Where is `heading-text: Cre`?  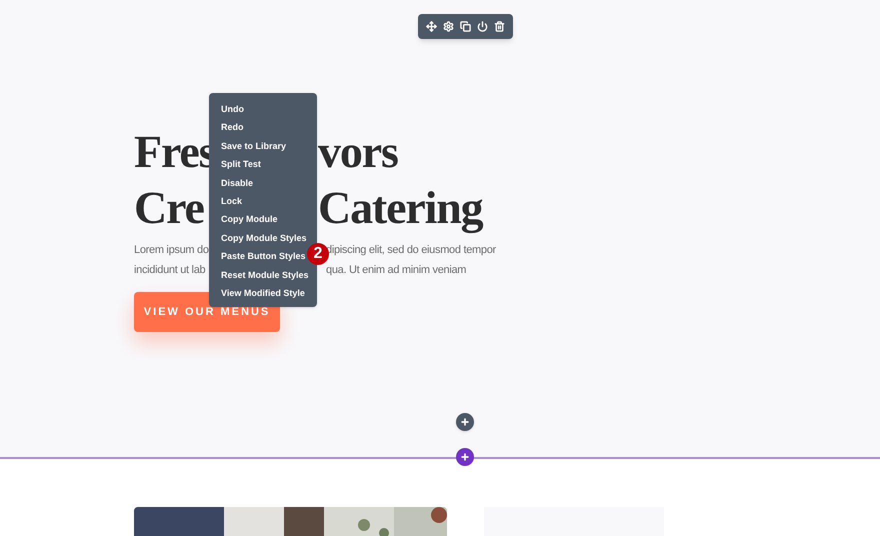 heading-text: Cre is located at coordinates (169, 208).